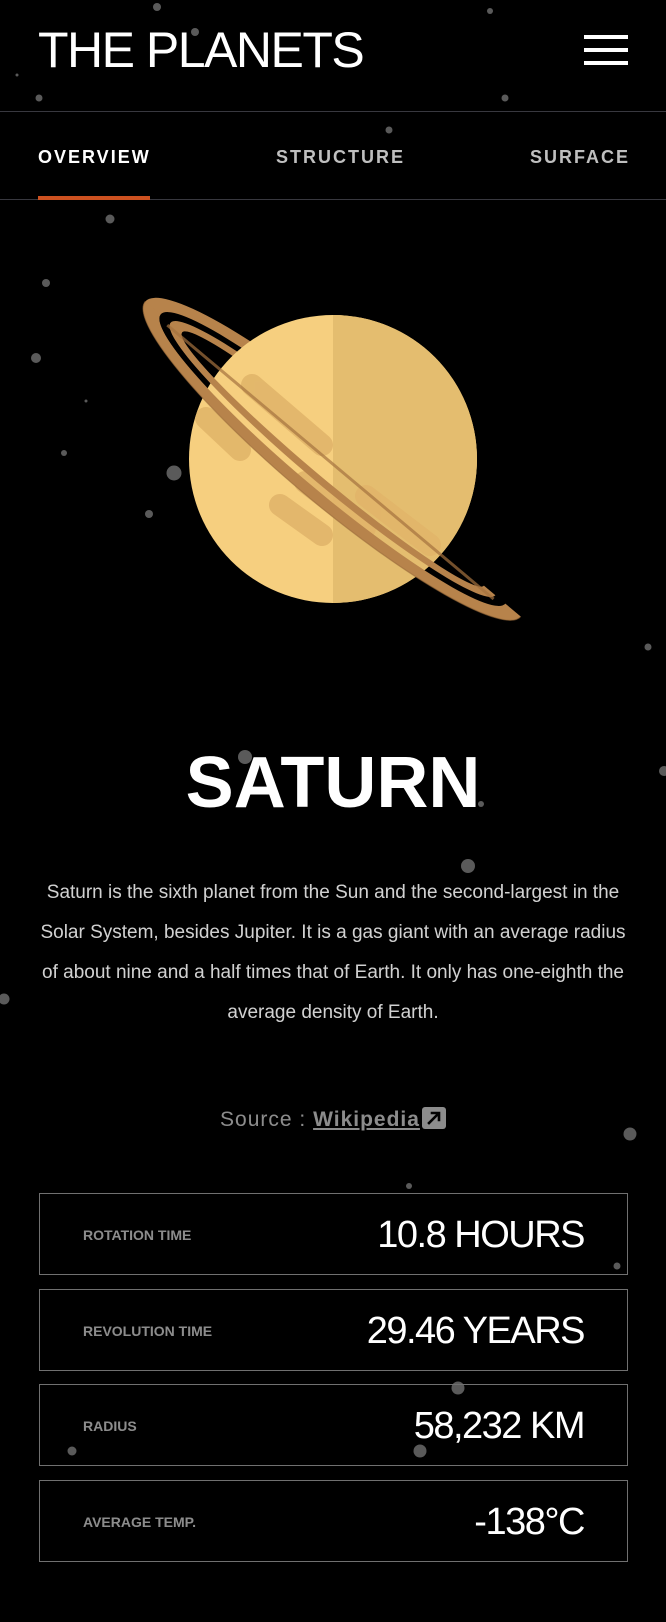 The width and height of the screenshot is (666, 1622). I want to click on site-logo: THE PLANETS, so click(201, 50).